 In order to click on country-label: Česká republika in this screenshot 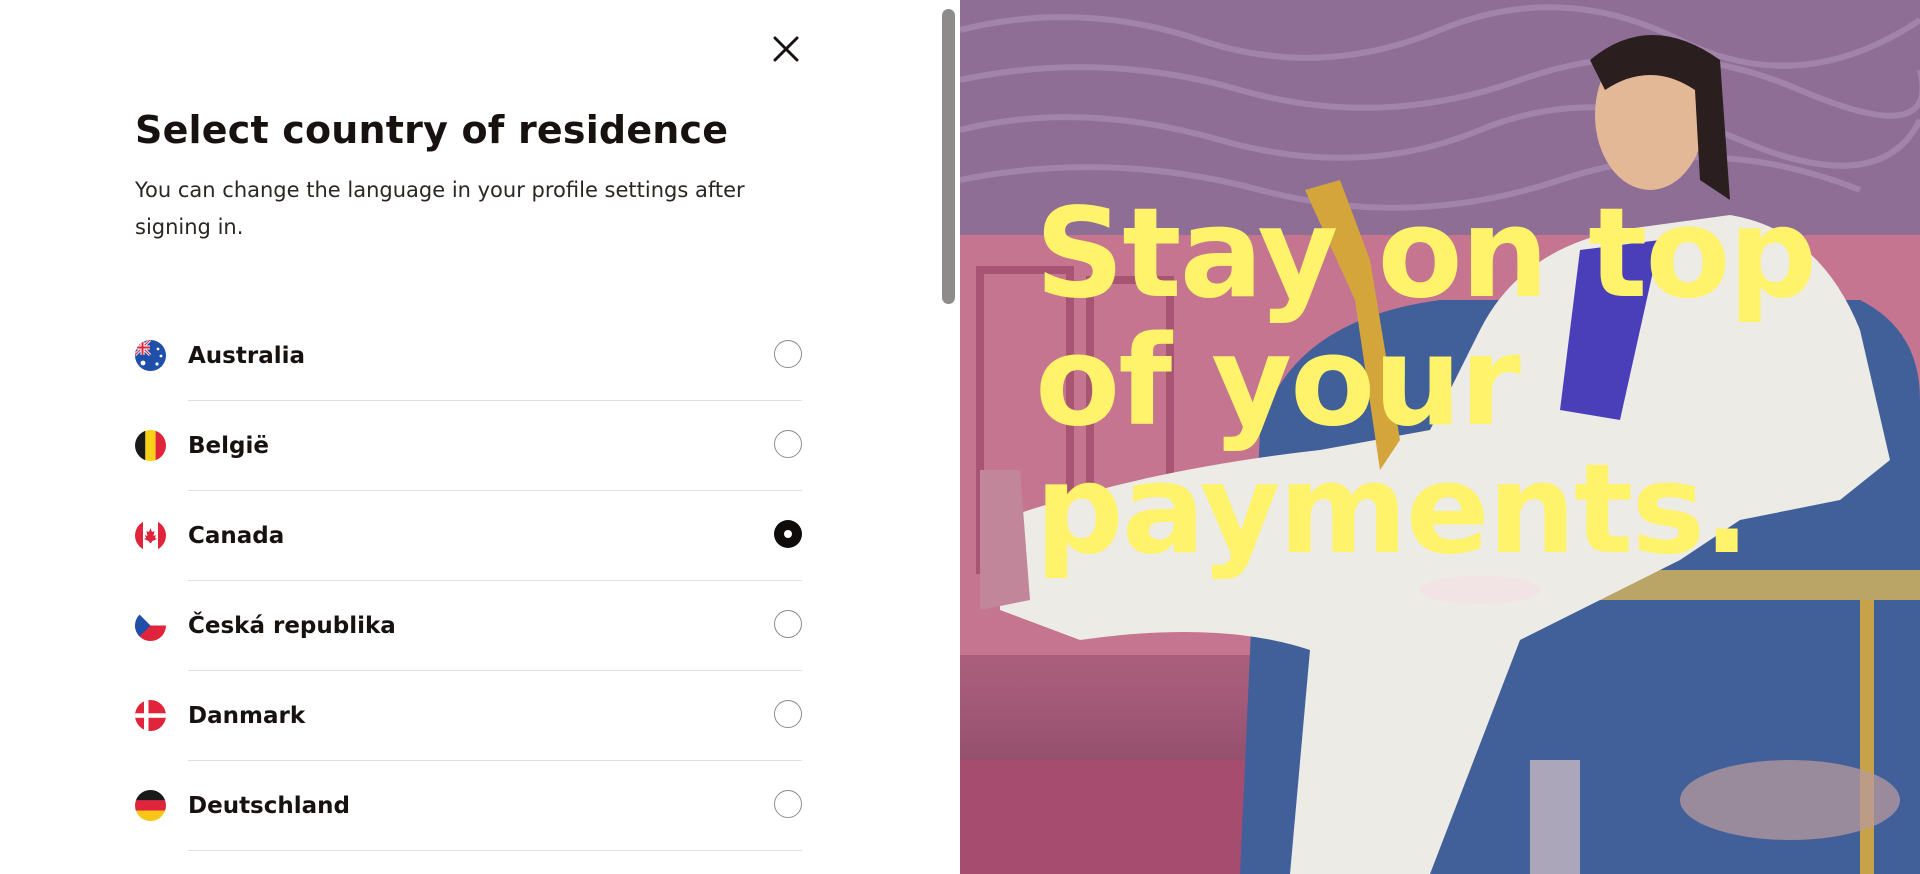, I will do `click(292, 626)`.